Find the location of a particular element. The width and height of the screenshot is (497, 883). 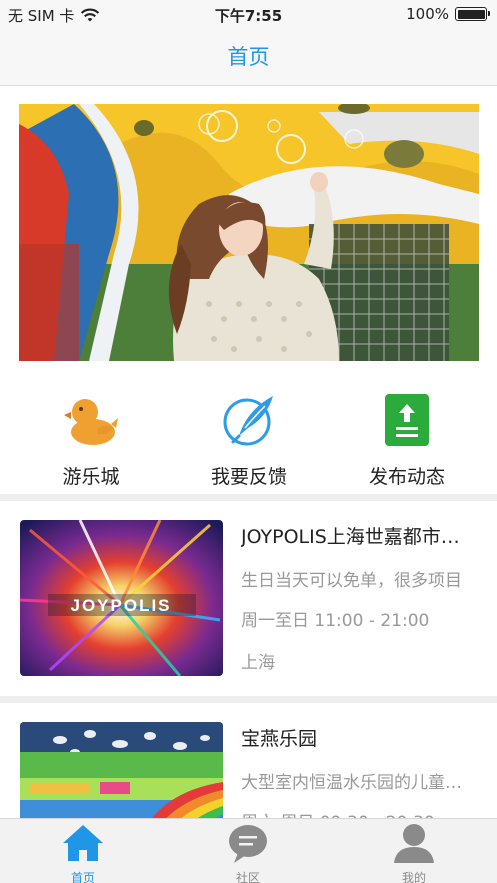

venue-description: 生日当天可以免单，很多项目 is located at coordinates (351, 581).